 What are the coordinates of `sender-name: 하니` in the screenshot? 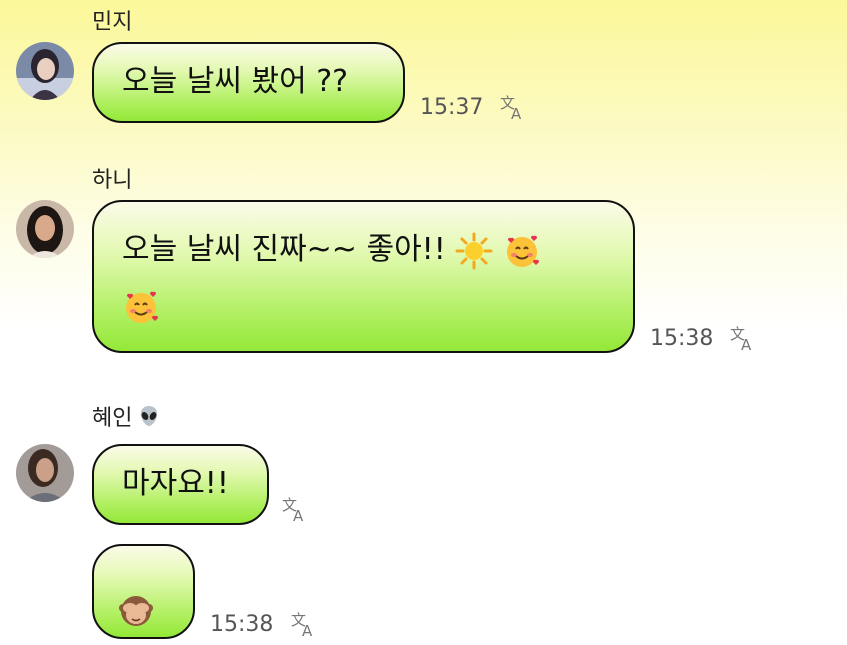 It's located at (112, 178).